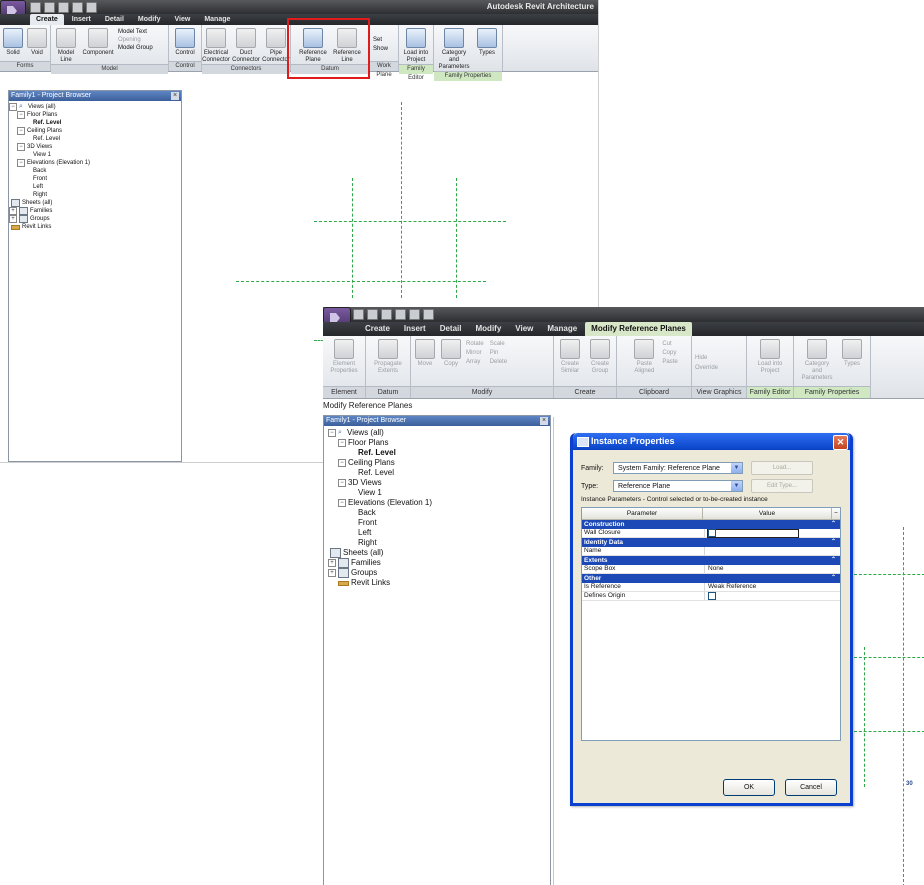 The width and height of the screenshot is (924, 885). Describe the element at coordinates (570, 357) in the screenshot. I see `create-similar-button: Create Similar` at that location.